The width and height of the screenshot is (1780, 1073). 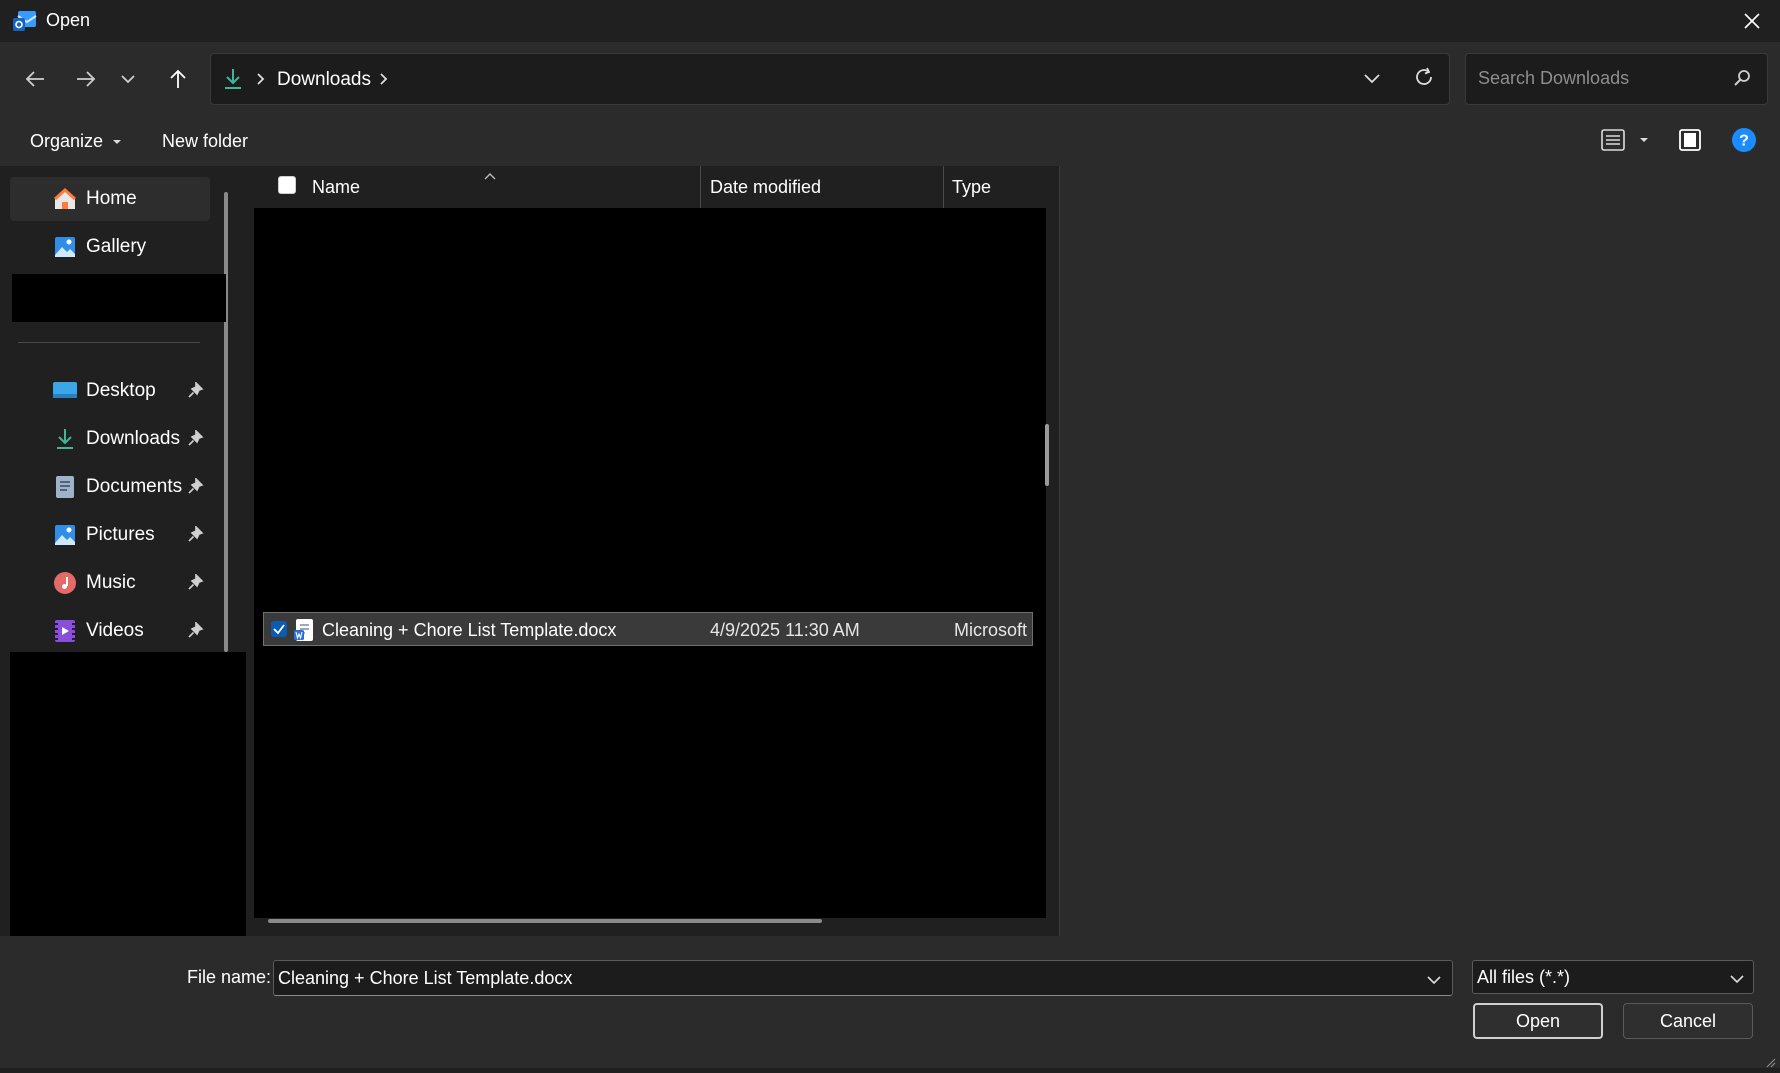 I want to click on horizontal-scrollbar-thumb, so click(x=545, y=921).